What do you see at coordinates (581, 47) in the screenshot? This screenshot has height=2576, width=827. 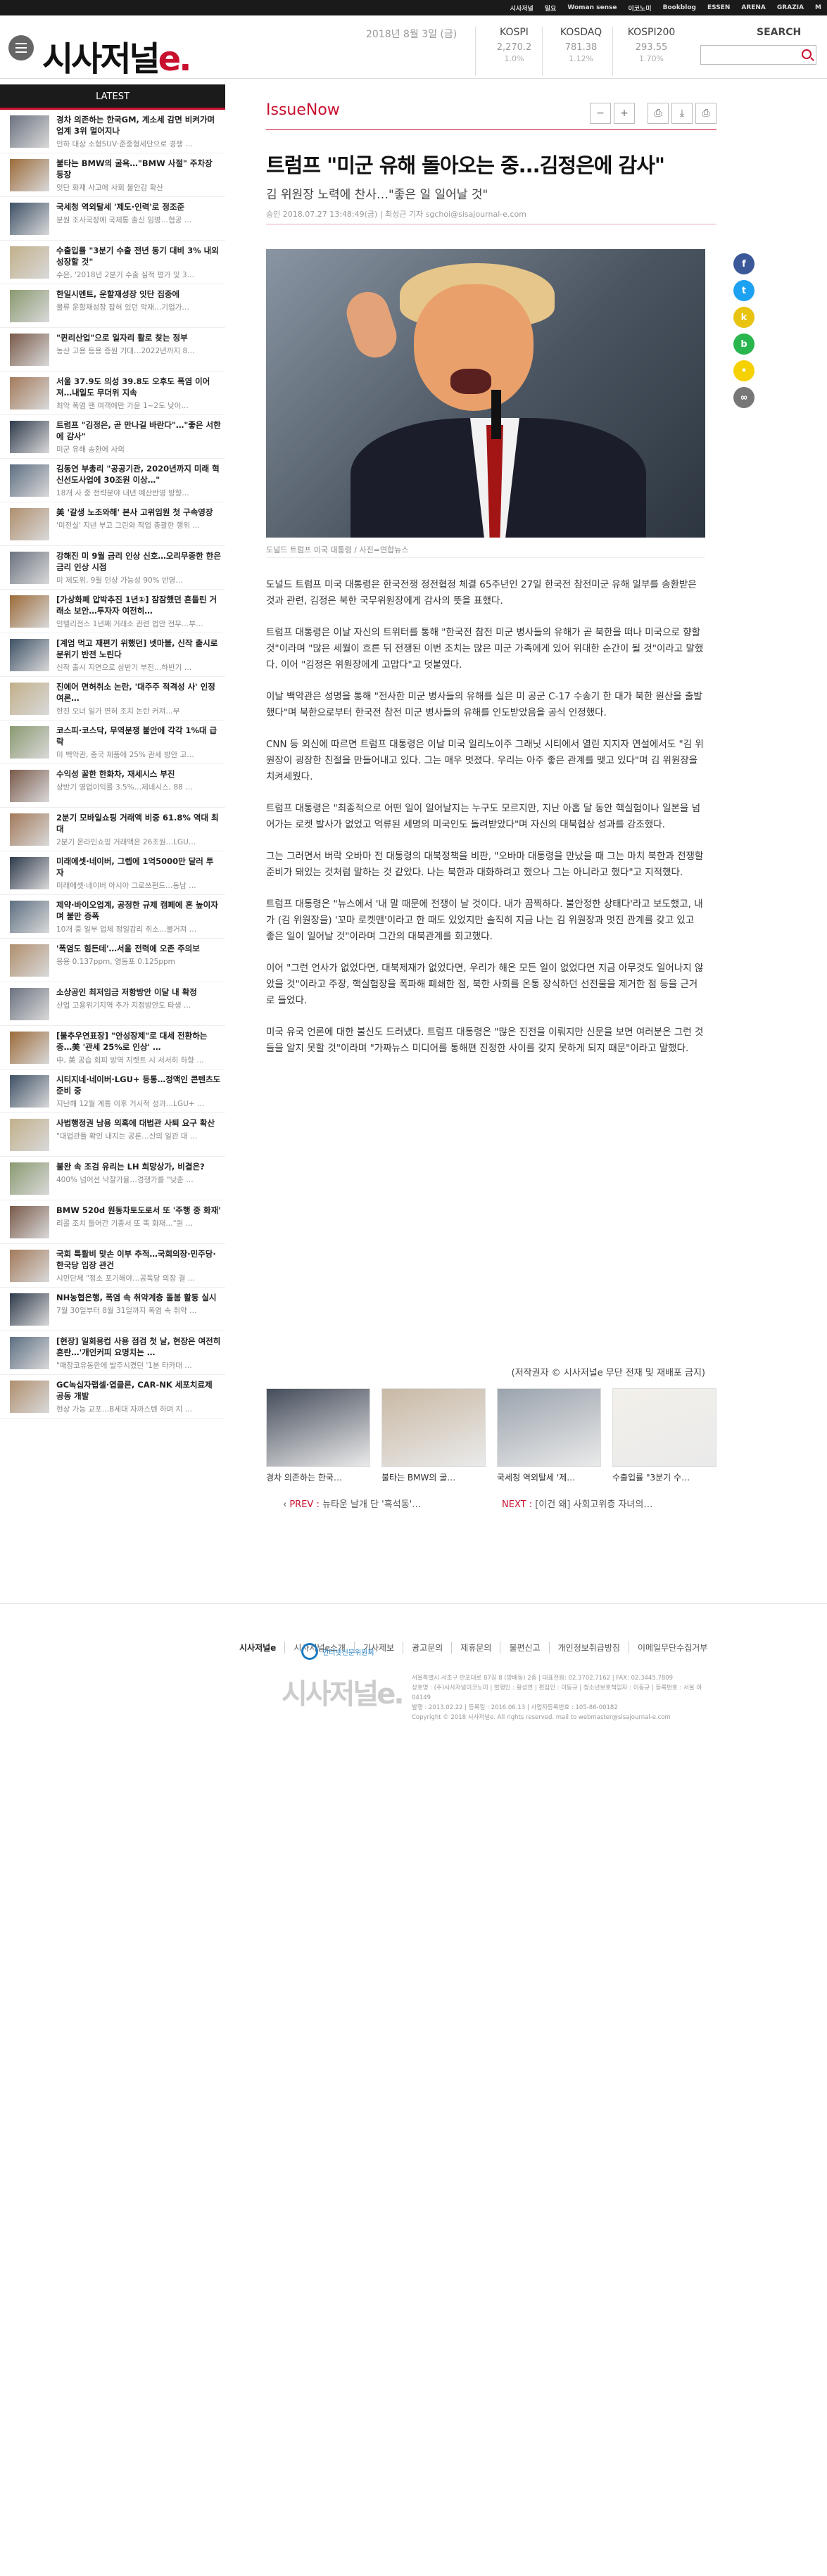 I see `market-value: 781.38` at bounding box center [581, 47].